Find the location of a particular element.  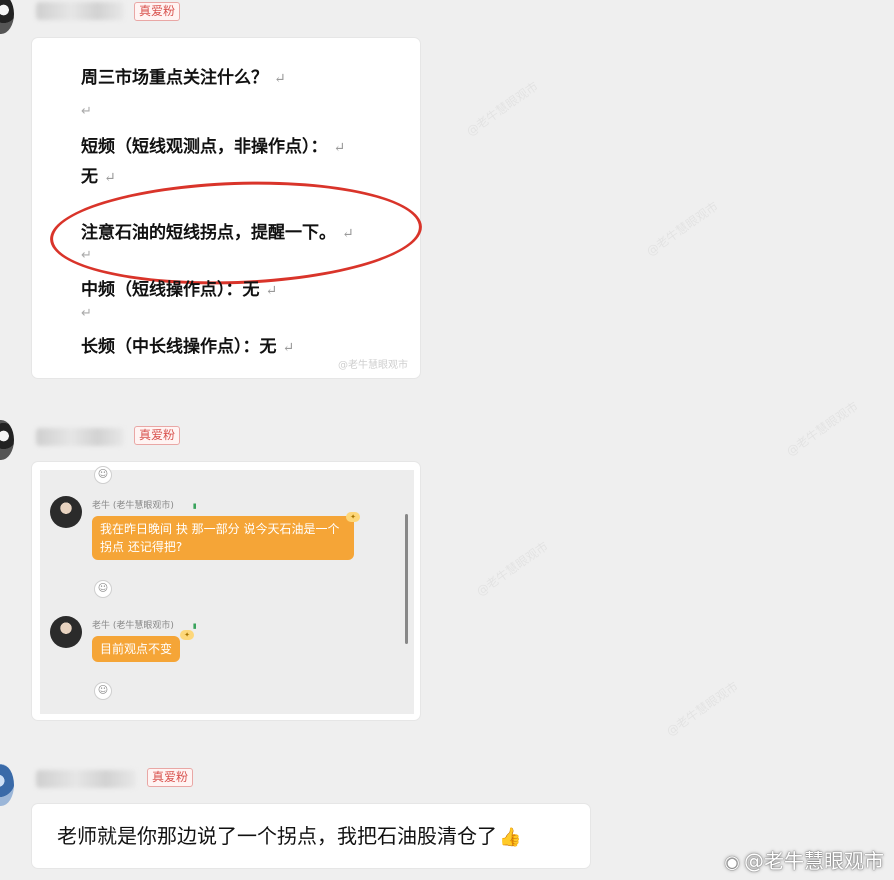

message-text: 老师就是你那边说了一个拐点，我把石油股清仓了 👍 is located at coordinates (289, 836).